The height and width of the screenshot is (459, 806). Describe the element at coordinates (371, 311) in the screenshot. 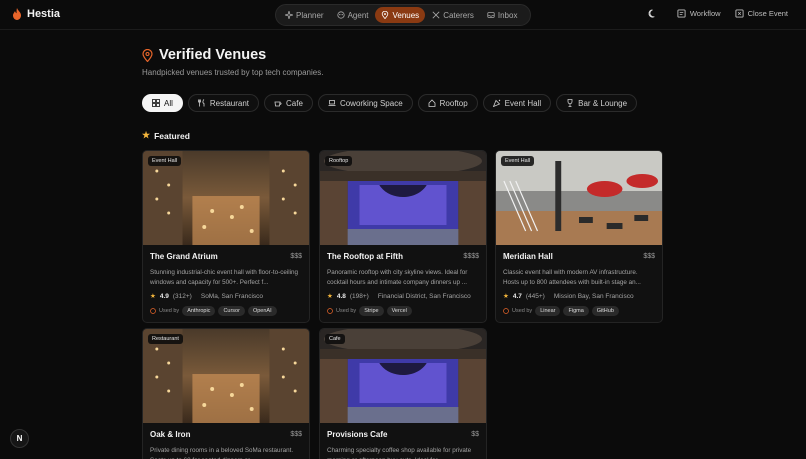

I see `company-tag: Stripe` at that location.